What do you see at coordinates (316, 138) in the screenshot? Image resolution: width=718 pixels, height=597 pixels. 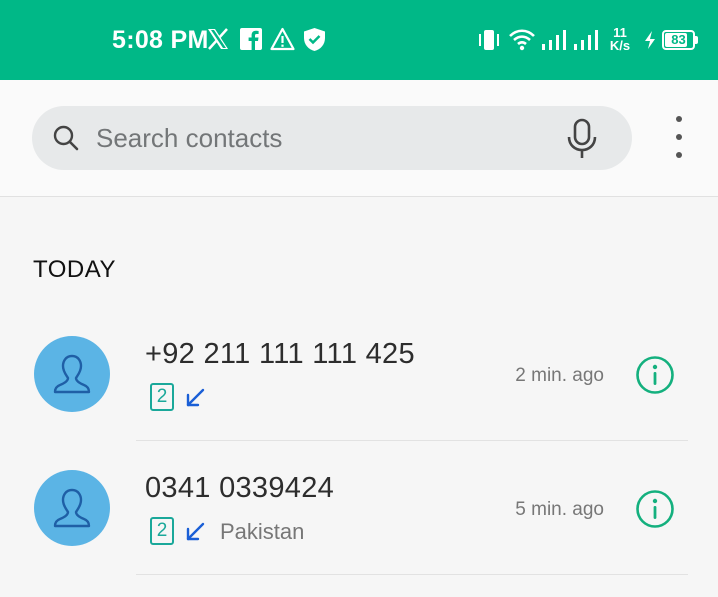 I see `search-input` at bounding box center [316, 138].